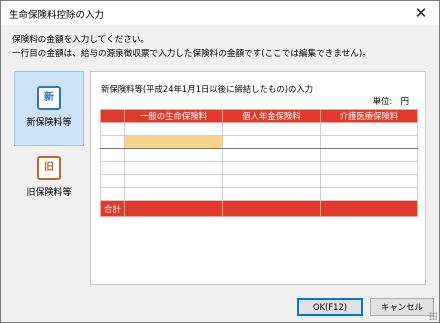 Image resolution: width=440 pixels, height=323 pixels. What do you see at coordinates (49, 181) in the screenshot?
I see `tab-old-insurance: 旧 旧保険料等` at bounding box center [49, 181].